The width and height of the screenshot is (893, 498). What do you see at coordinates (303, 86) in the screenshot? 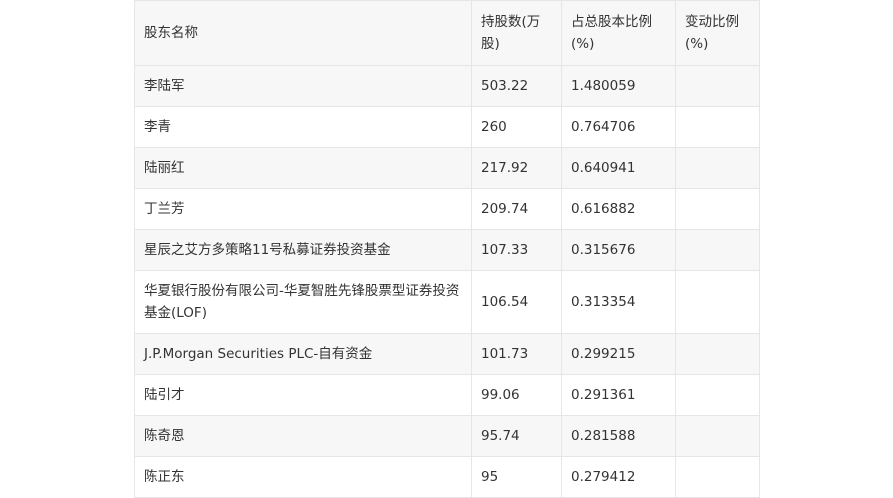
I see `cell-shareholder-name: 李陆军` at bounding box center [303, 86].